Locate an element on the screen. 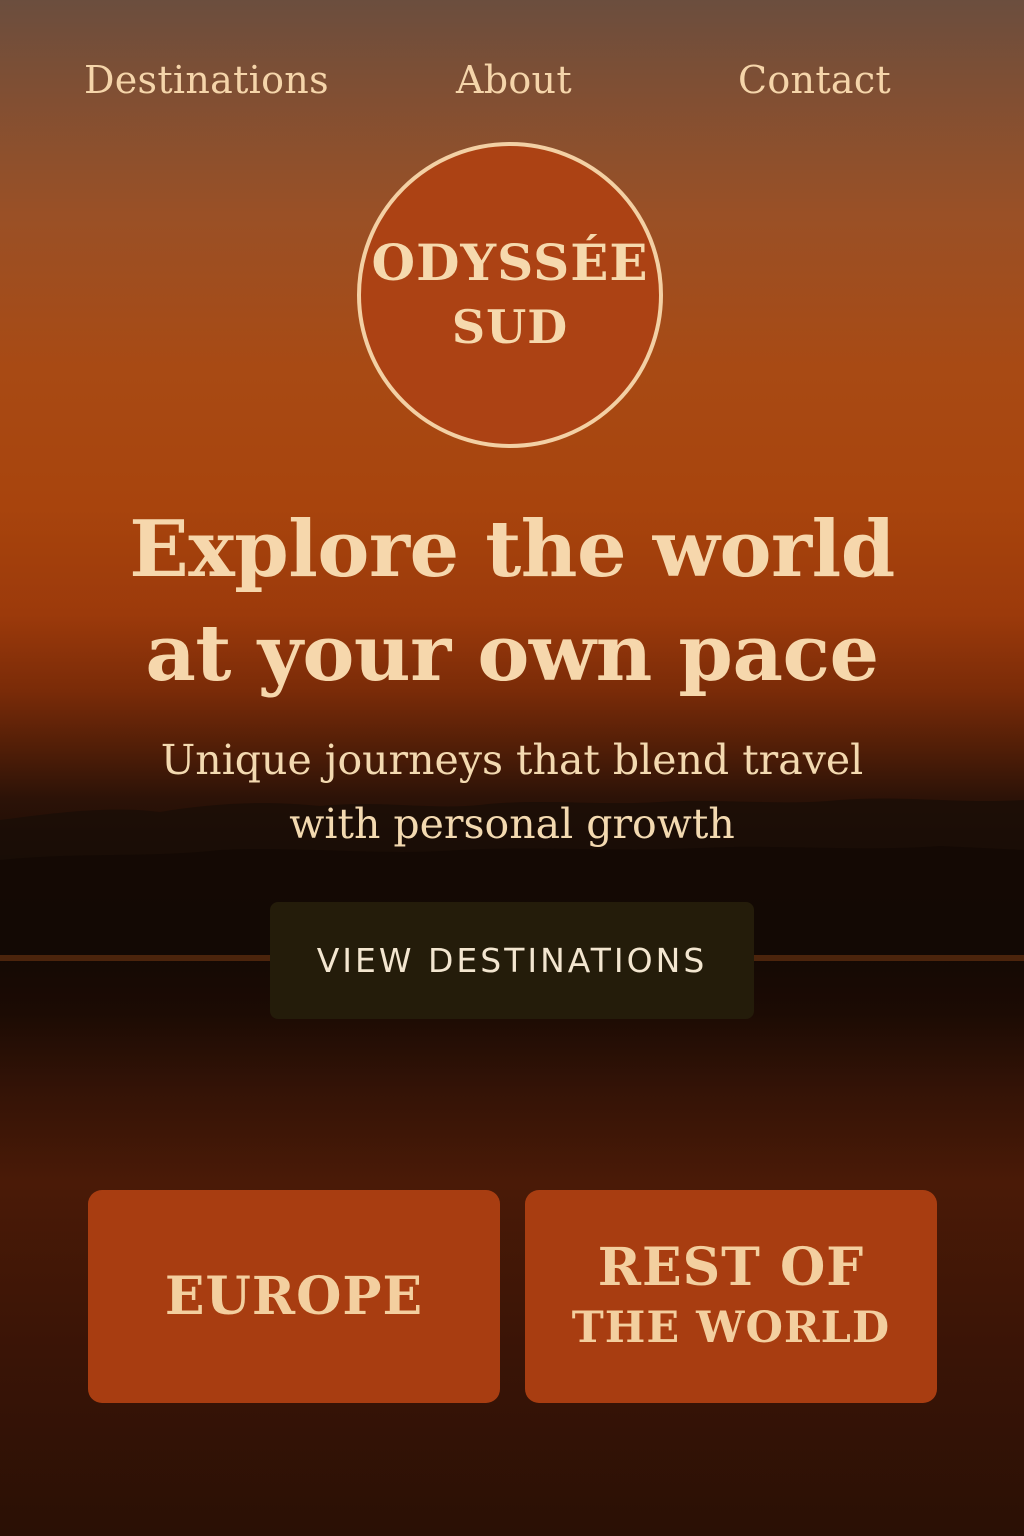 The width and height of the screenshot is (1024, 1536). headline-line-1: Explore the world is located at coordinates (512, 549).